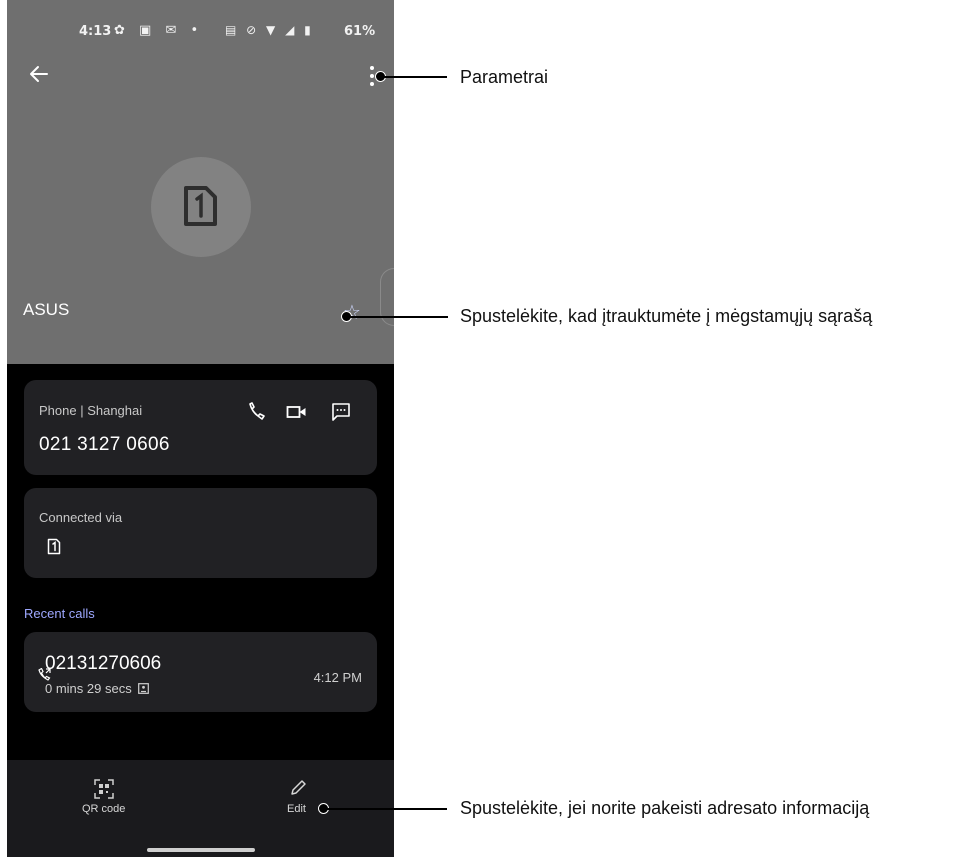  What do you see at coordinates (341, 412) in the screenshot?
I see `message-icon` at bounding box center [341, 412].